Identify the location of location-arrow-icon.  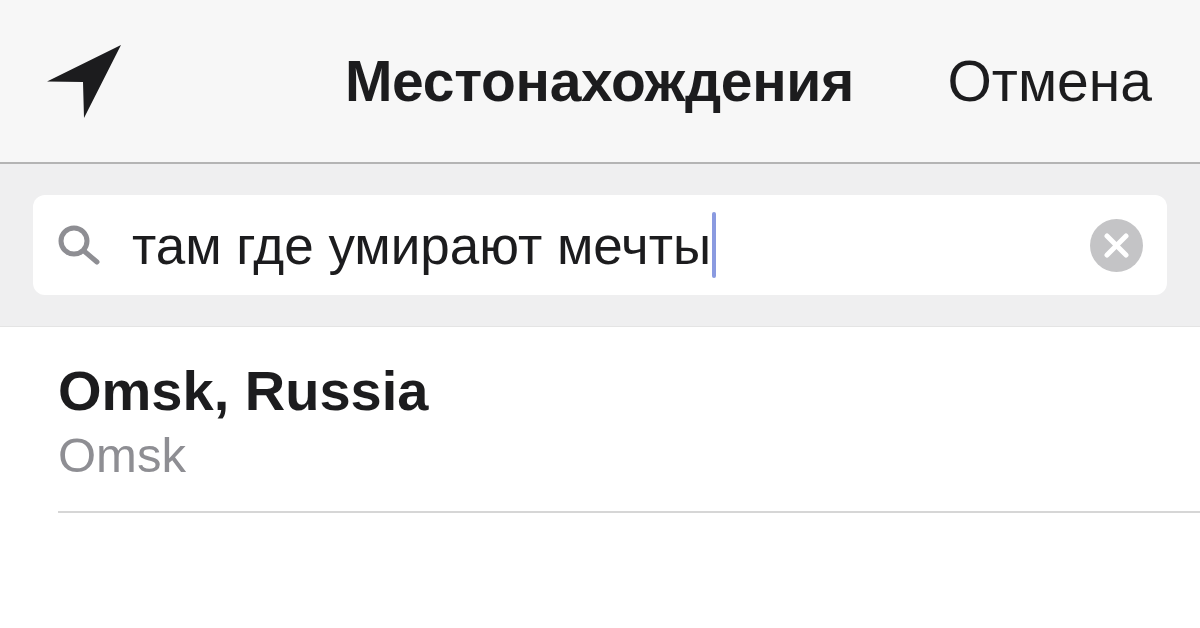
(84, 81).